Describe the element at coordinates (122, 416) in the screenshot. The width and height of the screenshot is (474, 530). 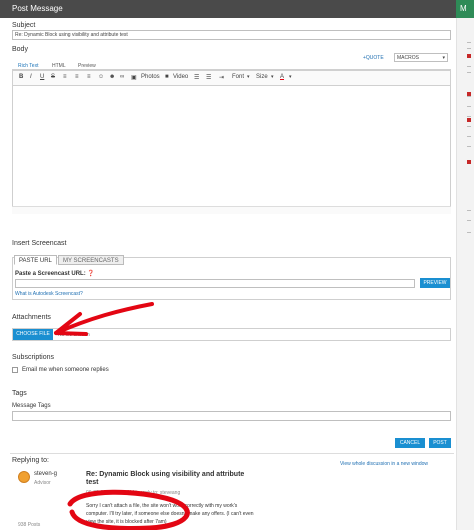
I see `red-annotation-overlay` at that location.